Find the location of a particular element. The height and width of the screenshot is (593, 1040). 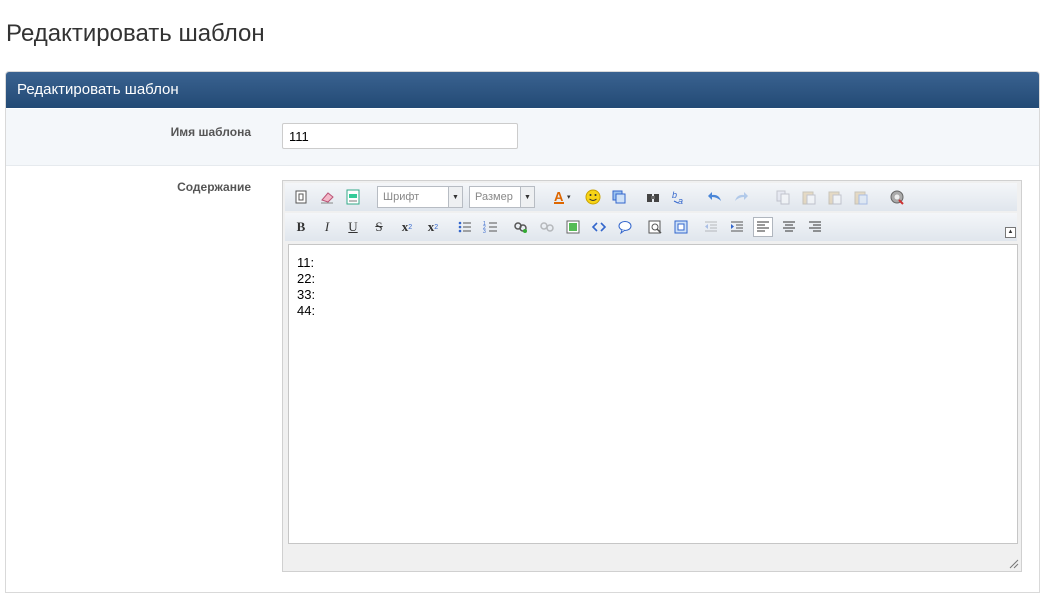

size-select: Размер ▼ is located at coordinates (502, 197).